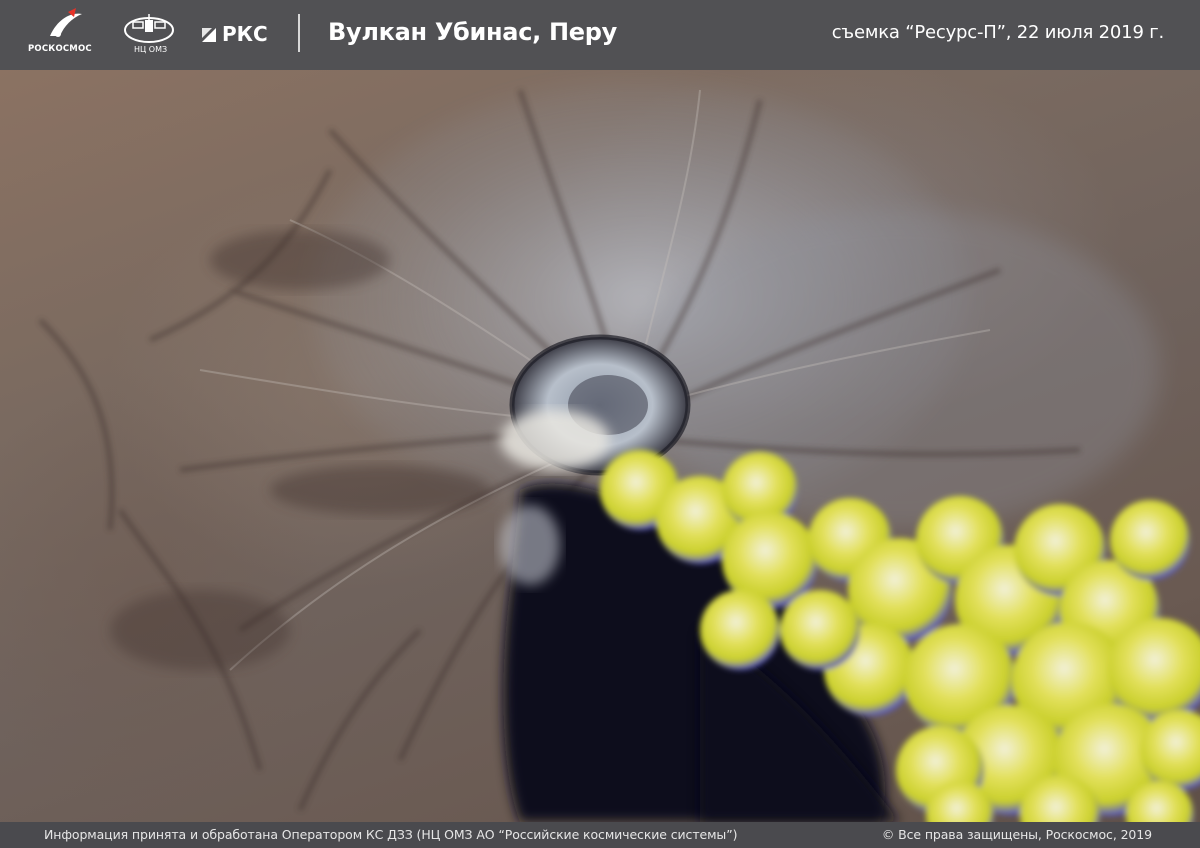 The width and height of the screenshot is (1200, 848). What do you see at coordinates (66, 22) in the screenshot?
I see `roscosmos-logo-icon` at bounding box center [66, 22].